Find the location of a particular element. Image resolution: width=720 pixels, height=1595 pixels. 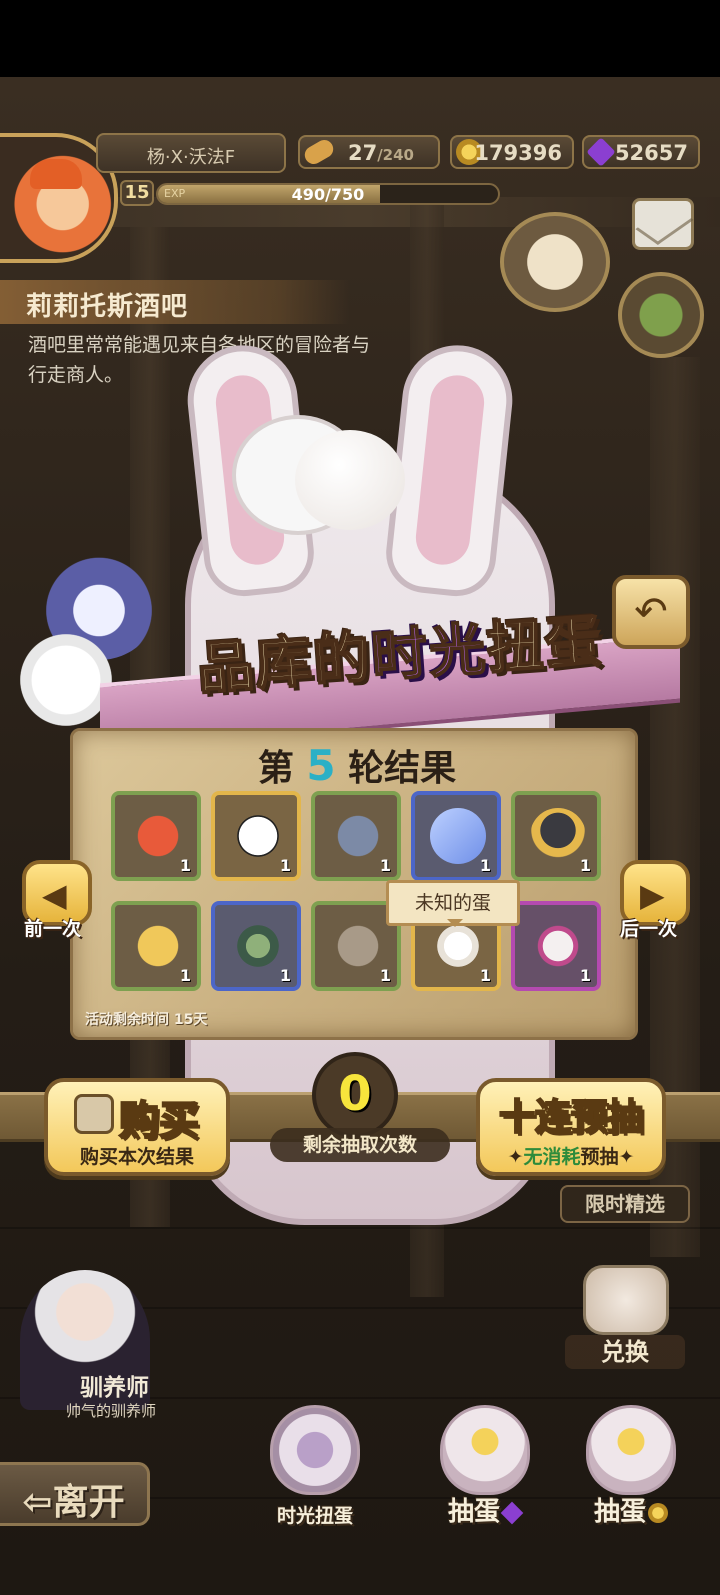

ten-preview-subtitle: ✦无消耗预抽✦ is located at coordinates (571, 1157).